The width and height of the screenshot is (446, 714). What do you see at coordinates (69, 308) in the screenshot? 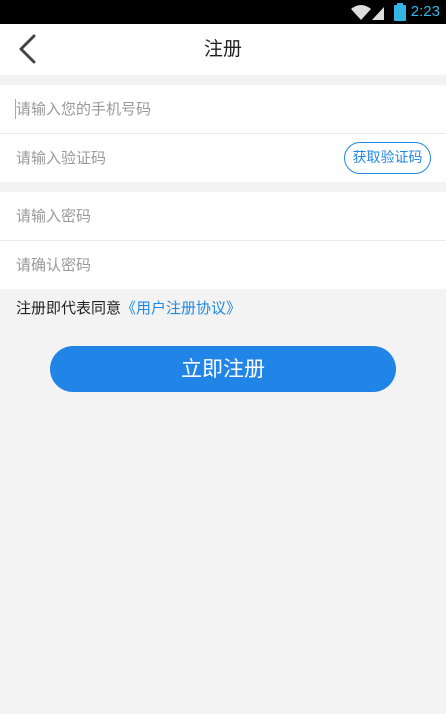
I see `agreement-prefix: 注册即代表同意` at bounding box center [69, 308].